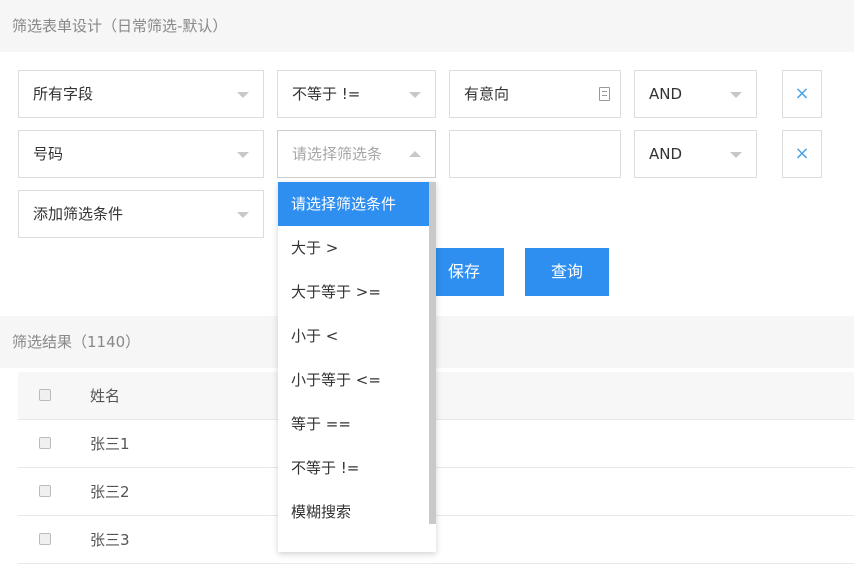 This screenshot has height=564, width=854. Describe the element at coordinates (487, 94) in the screenshot. I see `condition-1-value-text: 有意向` at that location.